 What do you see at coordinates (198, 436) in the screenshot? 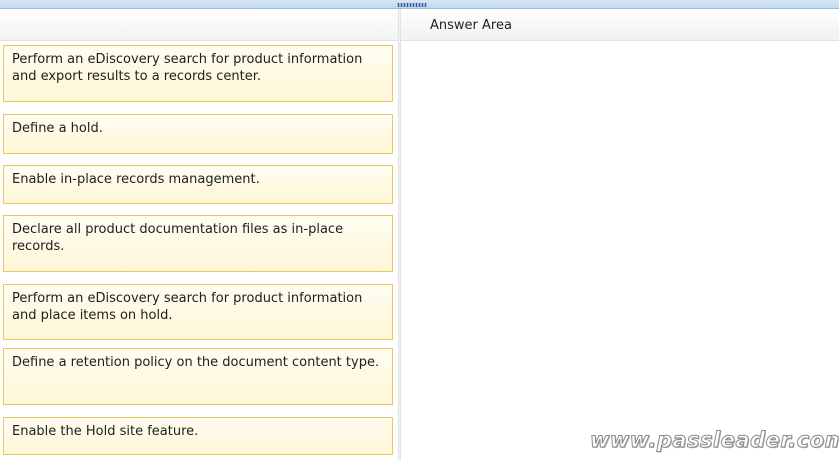
I see `choice-item-7: Enable the Hold site feature.` at bounding box center [198, 436].